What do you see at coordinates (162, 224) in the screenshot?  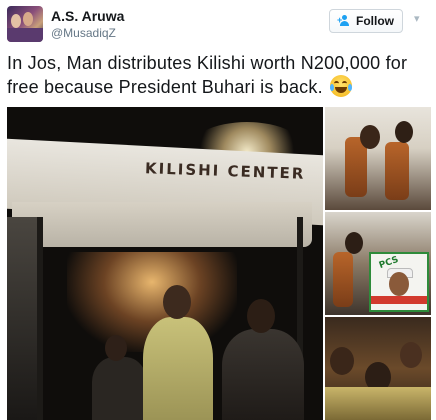 I see `canopy-underside` at bounding box center [162, 224].